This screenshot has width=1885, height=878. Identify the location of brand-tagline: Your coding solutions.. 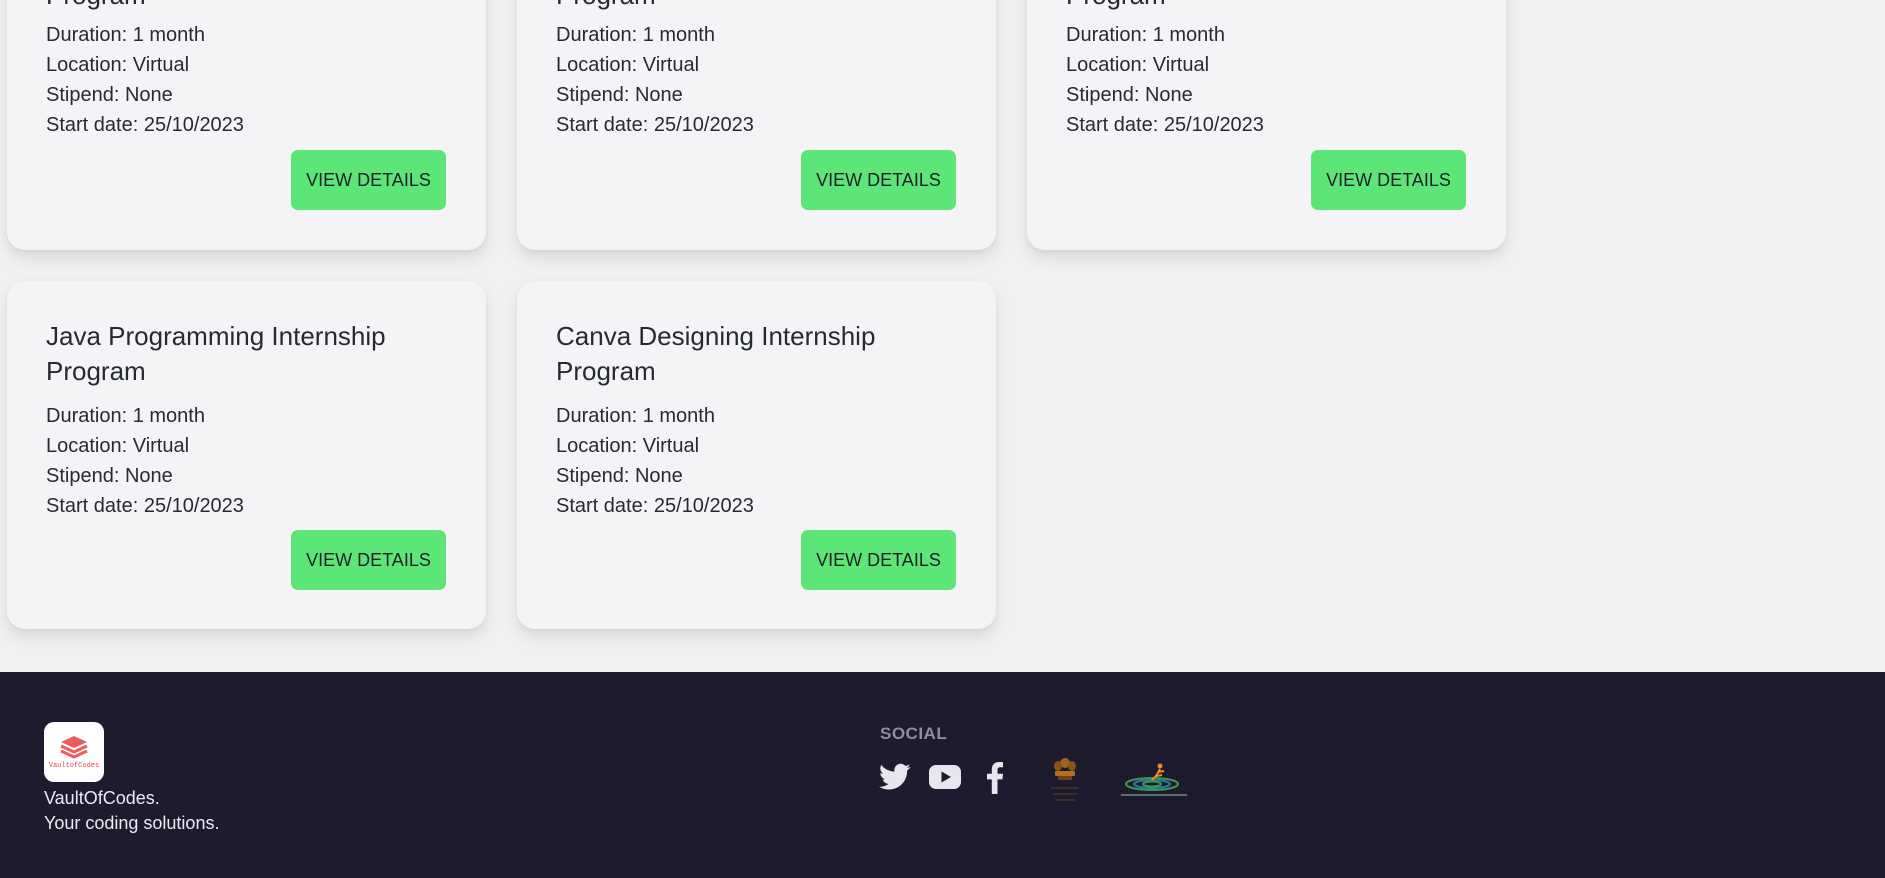
(132, 823).